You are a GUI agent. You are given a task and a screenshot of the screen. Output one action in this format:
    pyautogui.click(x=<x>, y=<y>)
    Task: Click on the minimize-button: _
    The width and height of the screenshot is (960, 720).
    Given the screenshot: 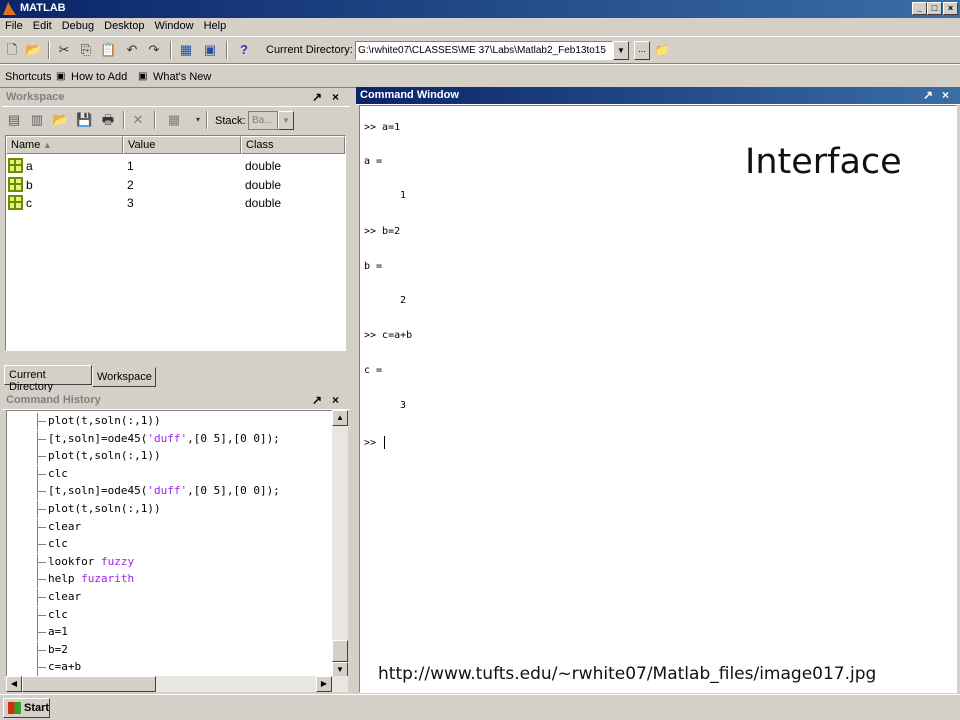 What is the action you would take?
    pyautogui.click(x=919, y=8)
    